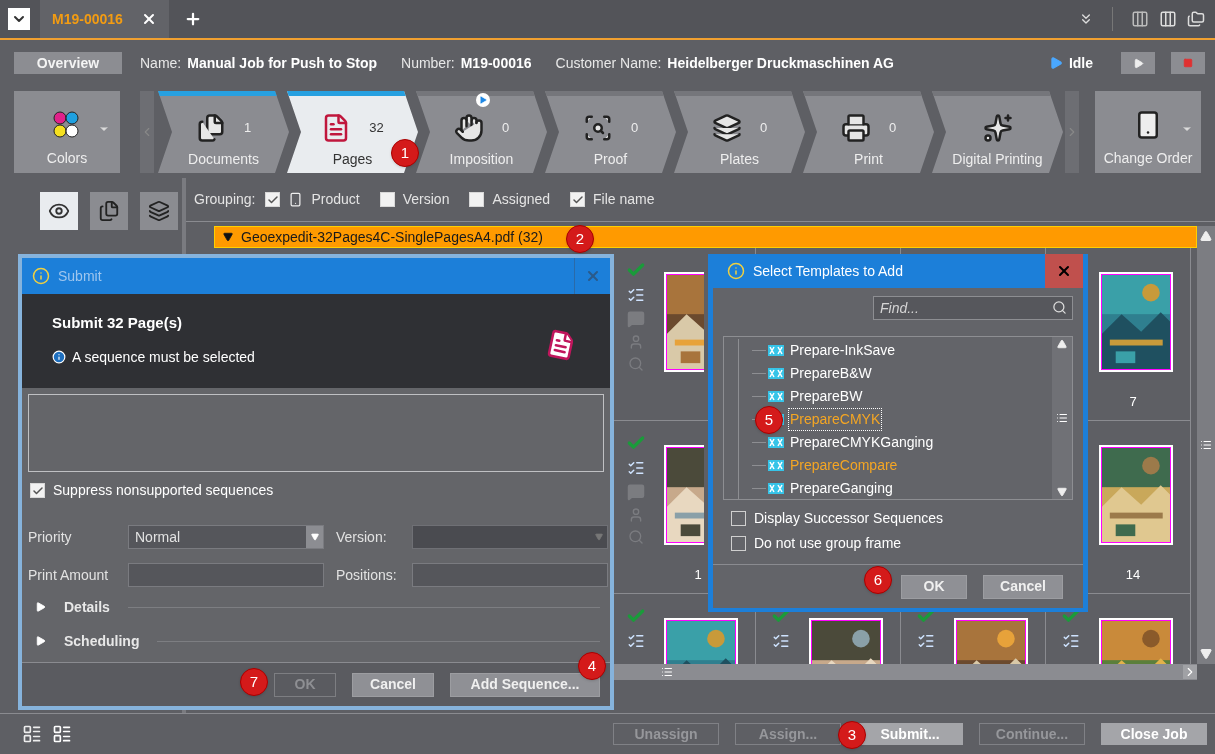 The image size is (1215, 754). What do you see at coordinates (228, 237) in the screenshot?
I see `expanded-icon` at bounding box center [228, 237].